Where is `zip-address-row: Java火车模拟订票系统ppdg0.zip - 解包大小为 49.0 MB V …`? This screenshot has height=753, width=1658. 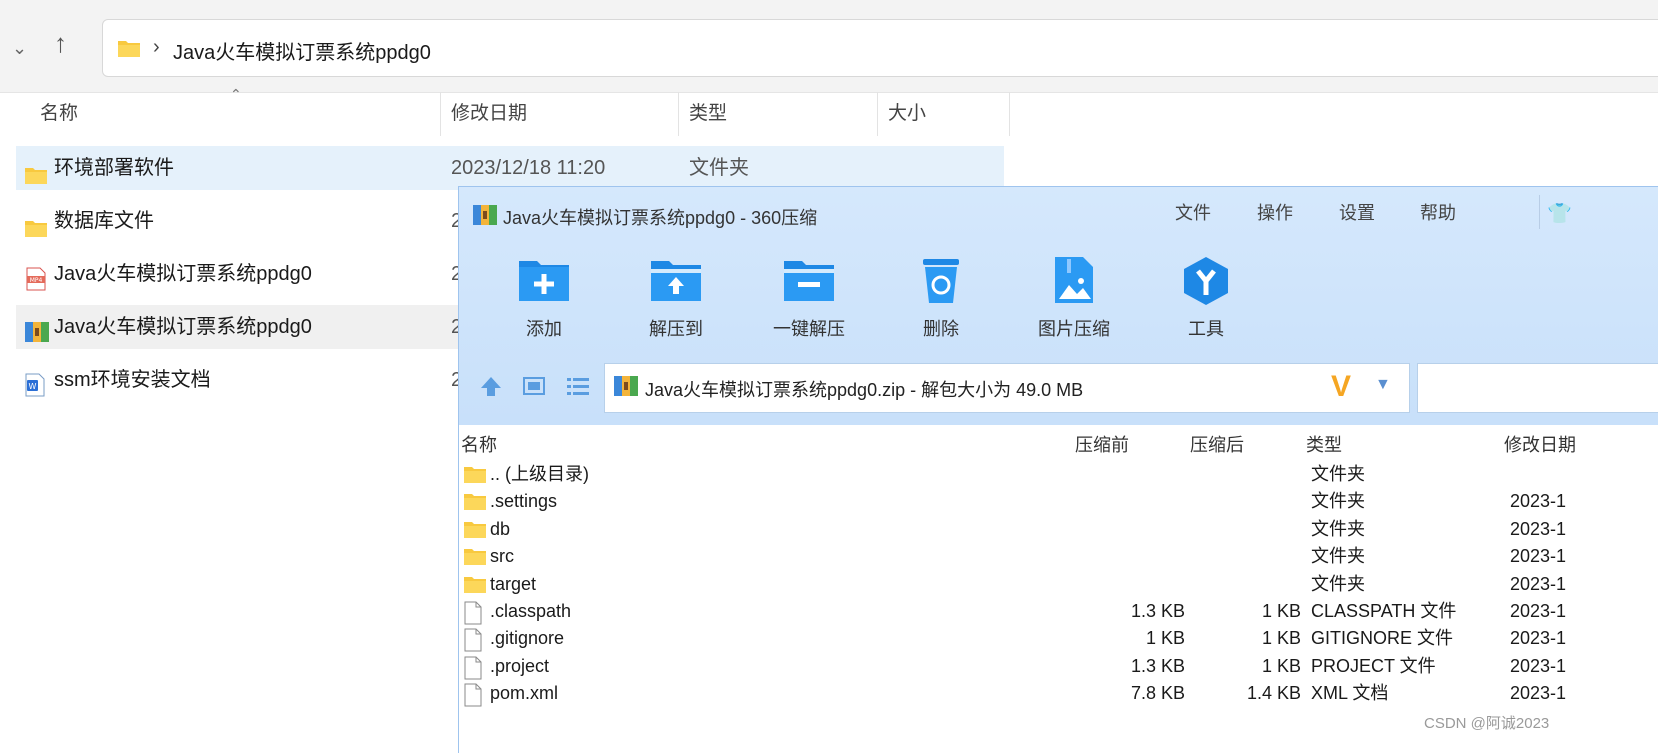
zip-address-row: Java火车模拟订票系统ppdg0.zip - 解包大小为 49.0 MB V … is located at coordinates (1058, 387).